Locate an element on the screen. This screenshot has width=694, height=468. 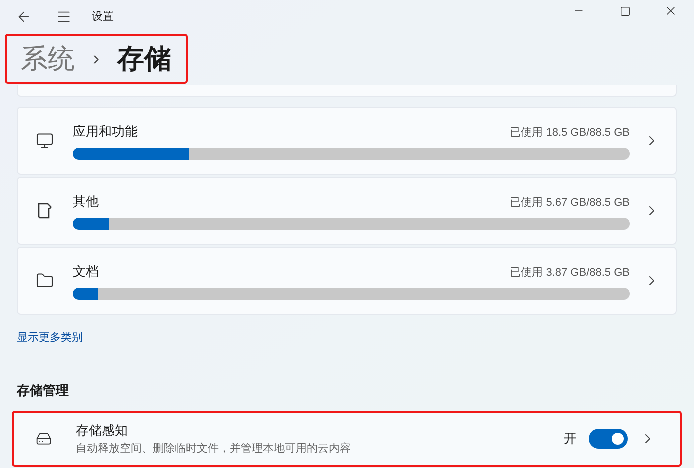
close-icon is located at coordinates (671, 11).